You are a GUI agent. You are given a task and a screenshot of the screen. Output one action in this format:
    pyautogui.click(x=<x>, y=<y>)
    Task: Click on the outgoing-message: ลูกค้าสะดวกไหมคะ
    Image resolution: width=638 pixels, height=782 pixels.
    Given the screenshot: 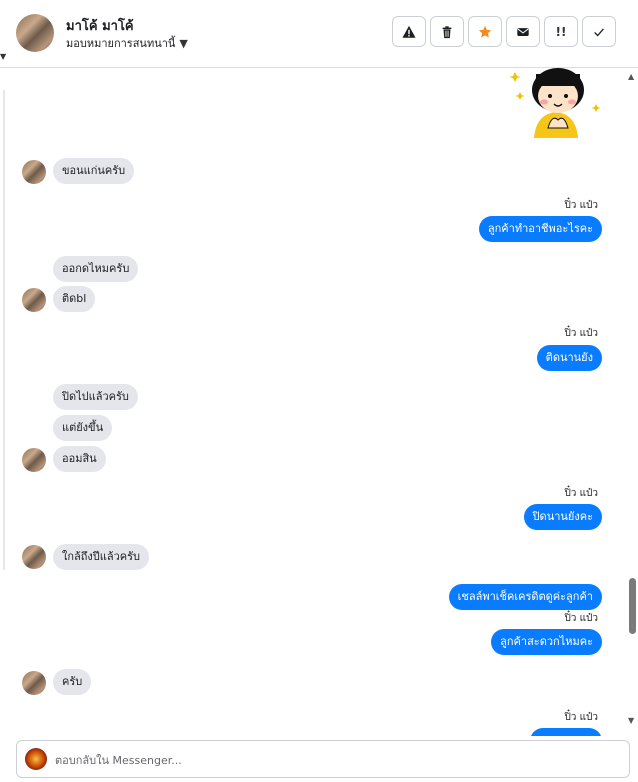 What is the action you would take?
    pyautogui.click(x=546, y=642)
    